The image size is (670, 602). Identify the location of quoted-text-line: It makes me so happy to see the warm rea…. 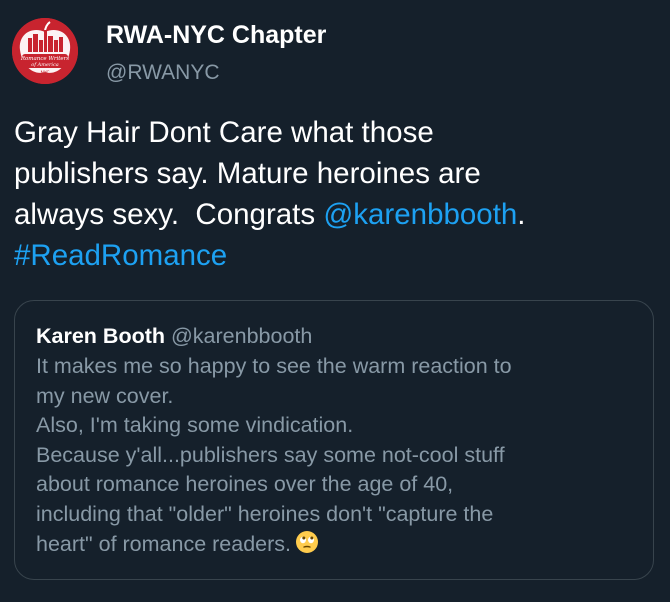
(274, 366).